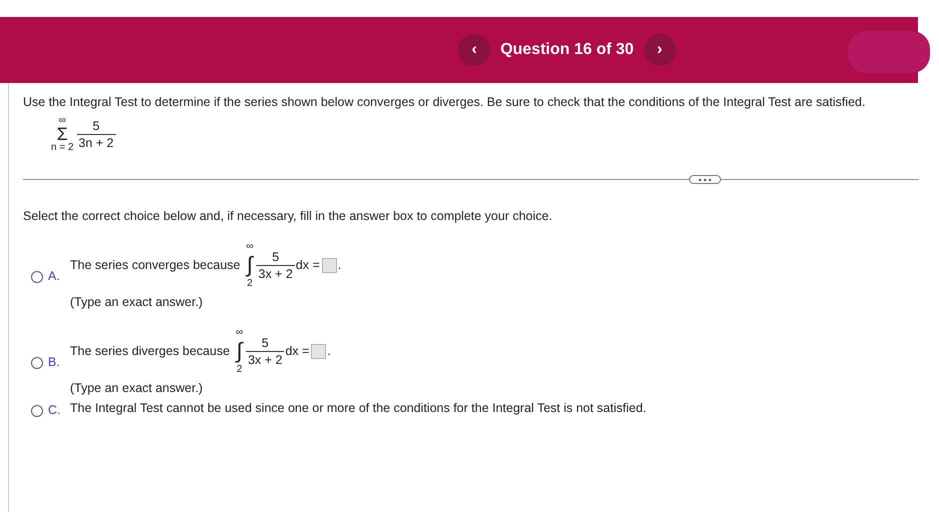 This screenshot has height=512, width=939. I want to click on sigma-symbol: Σ, so click(62, 134).